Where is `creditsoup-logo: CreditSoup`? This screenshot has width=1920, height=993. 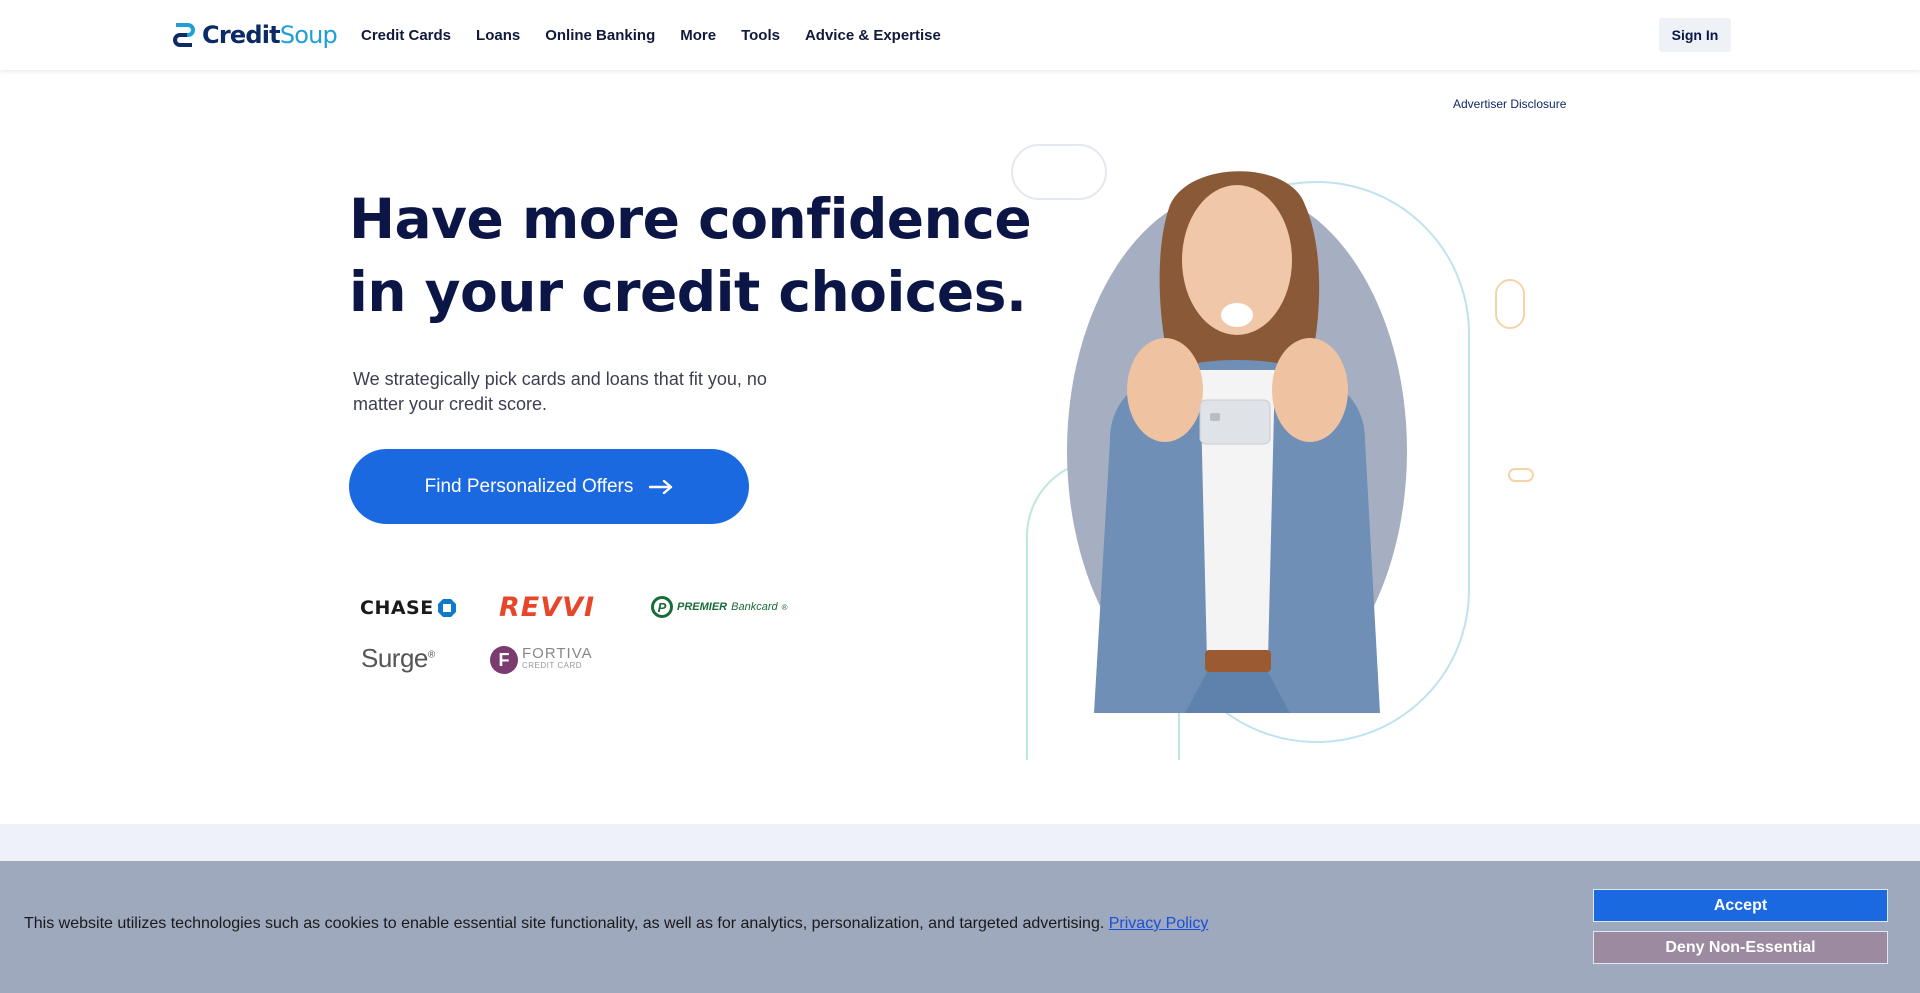 creditsoup-logo: CreditSoup is located at coordinates (255, 35).